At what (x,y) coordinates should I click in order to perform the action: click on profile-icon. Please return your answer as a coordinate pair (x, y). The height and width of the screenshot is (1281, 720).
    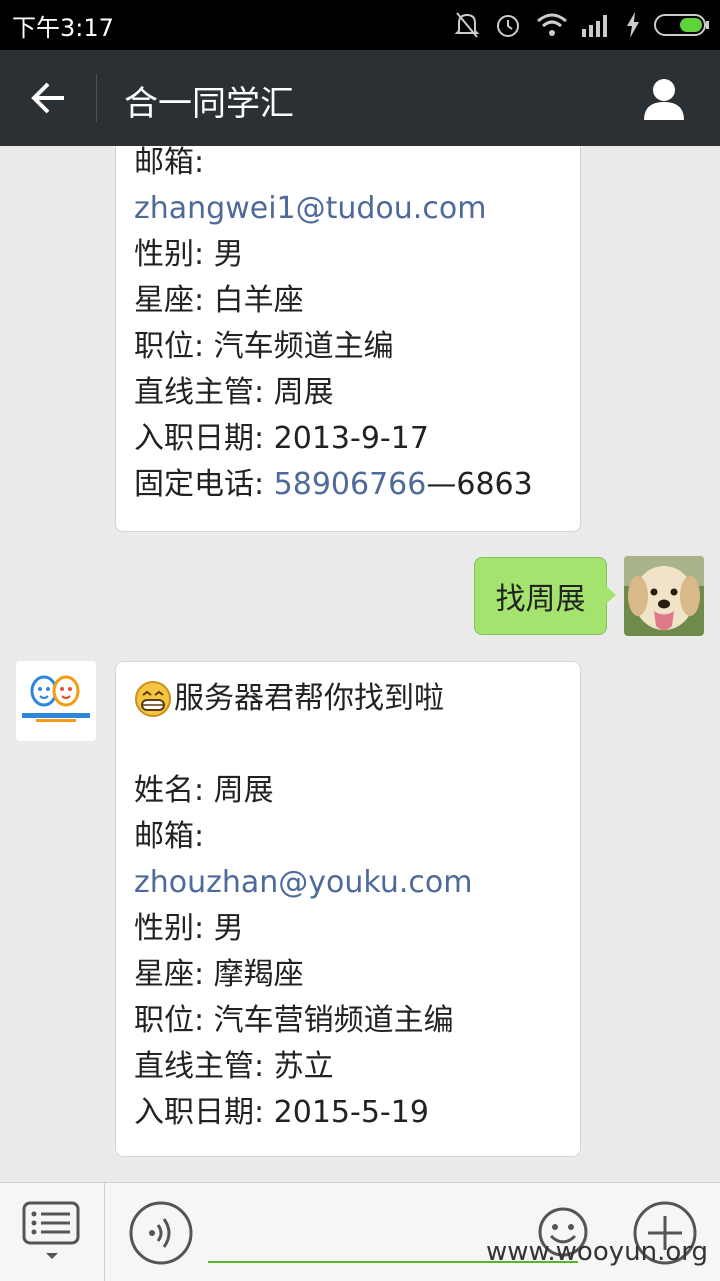
    Looking at the image, I should click on (664, 98).